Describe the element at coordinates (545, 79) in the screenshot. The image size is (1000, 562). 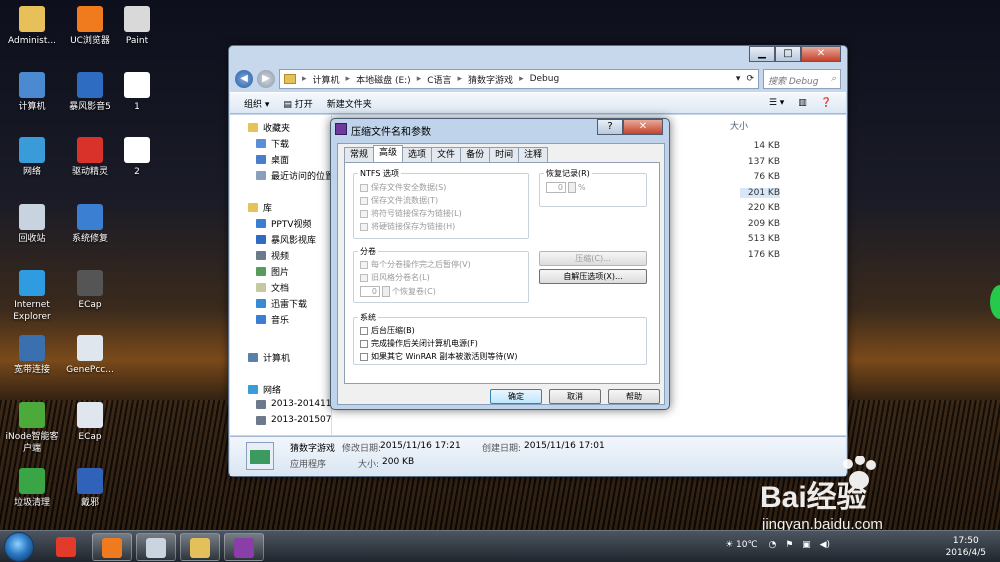
I see `breadcrumb-item: Debug` at that location.